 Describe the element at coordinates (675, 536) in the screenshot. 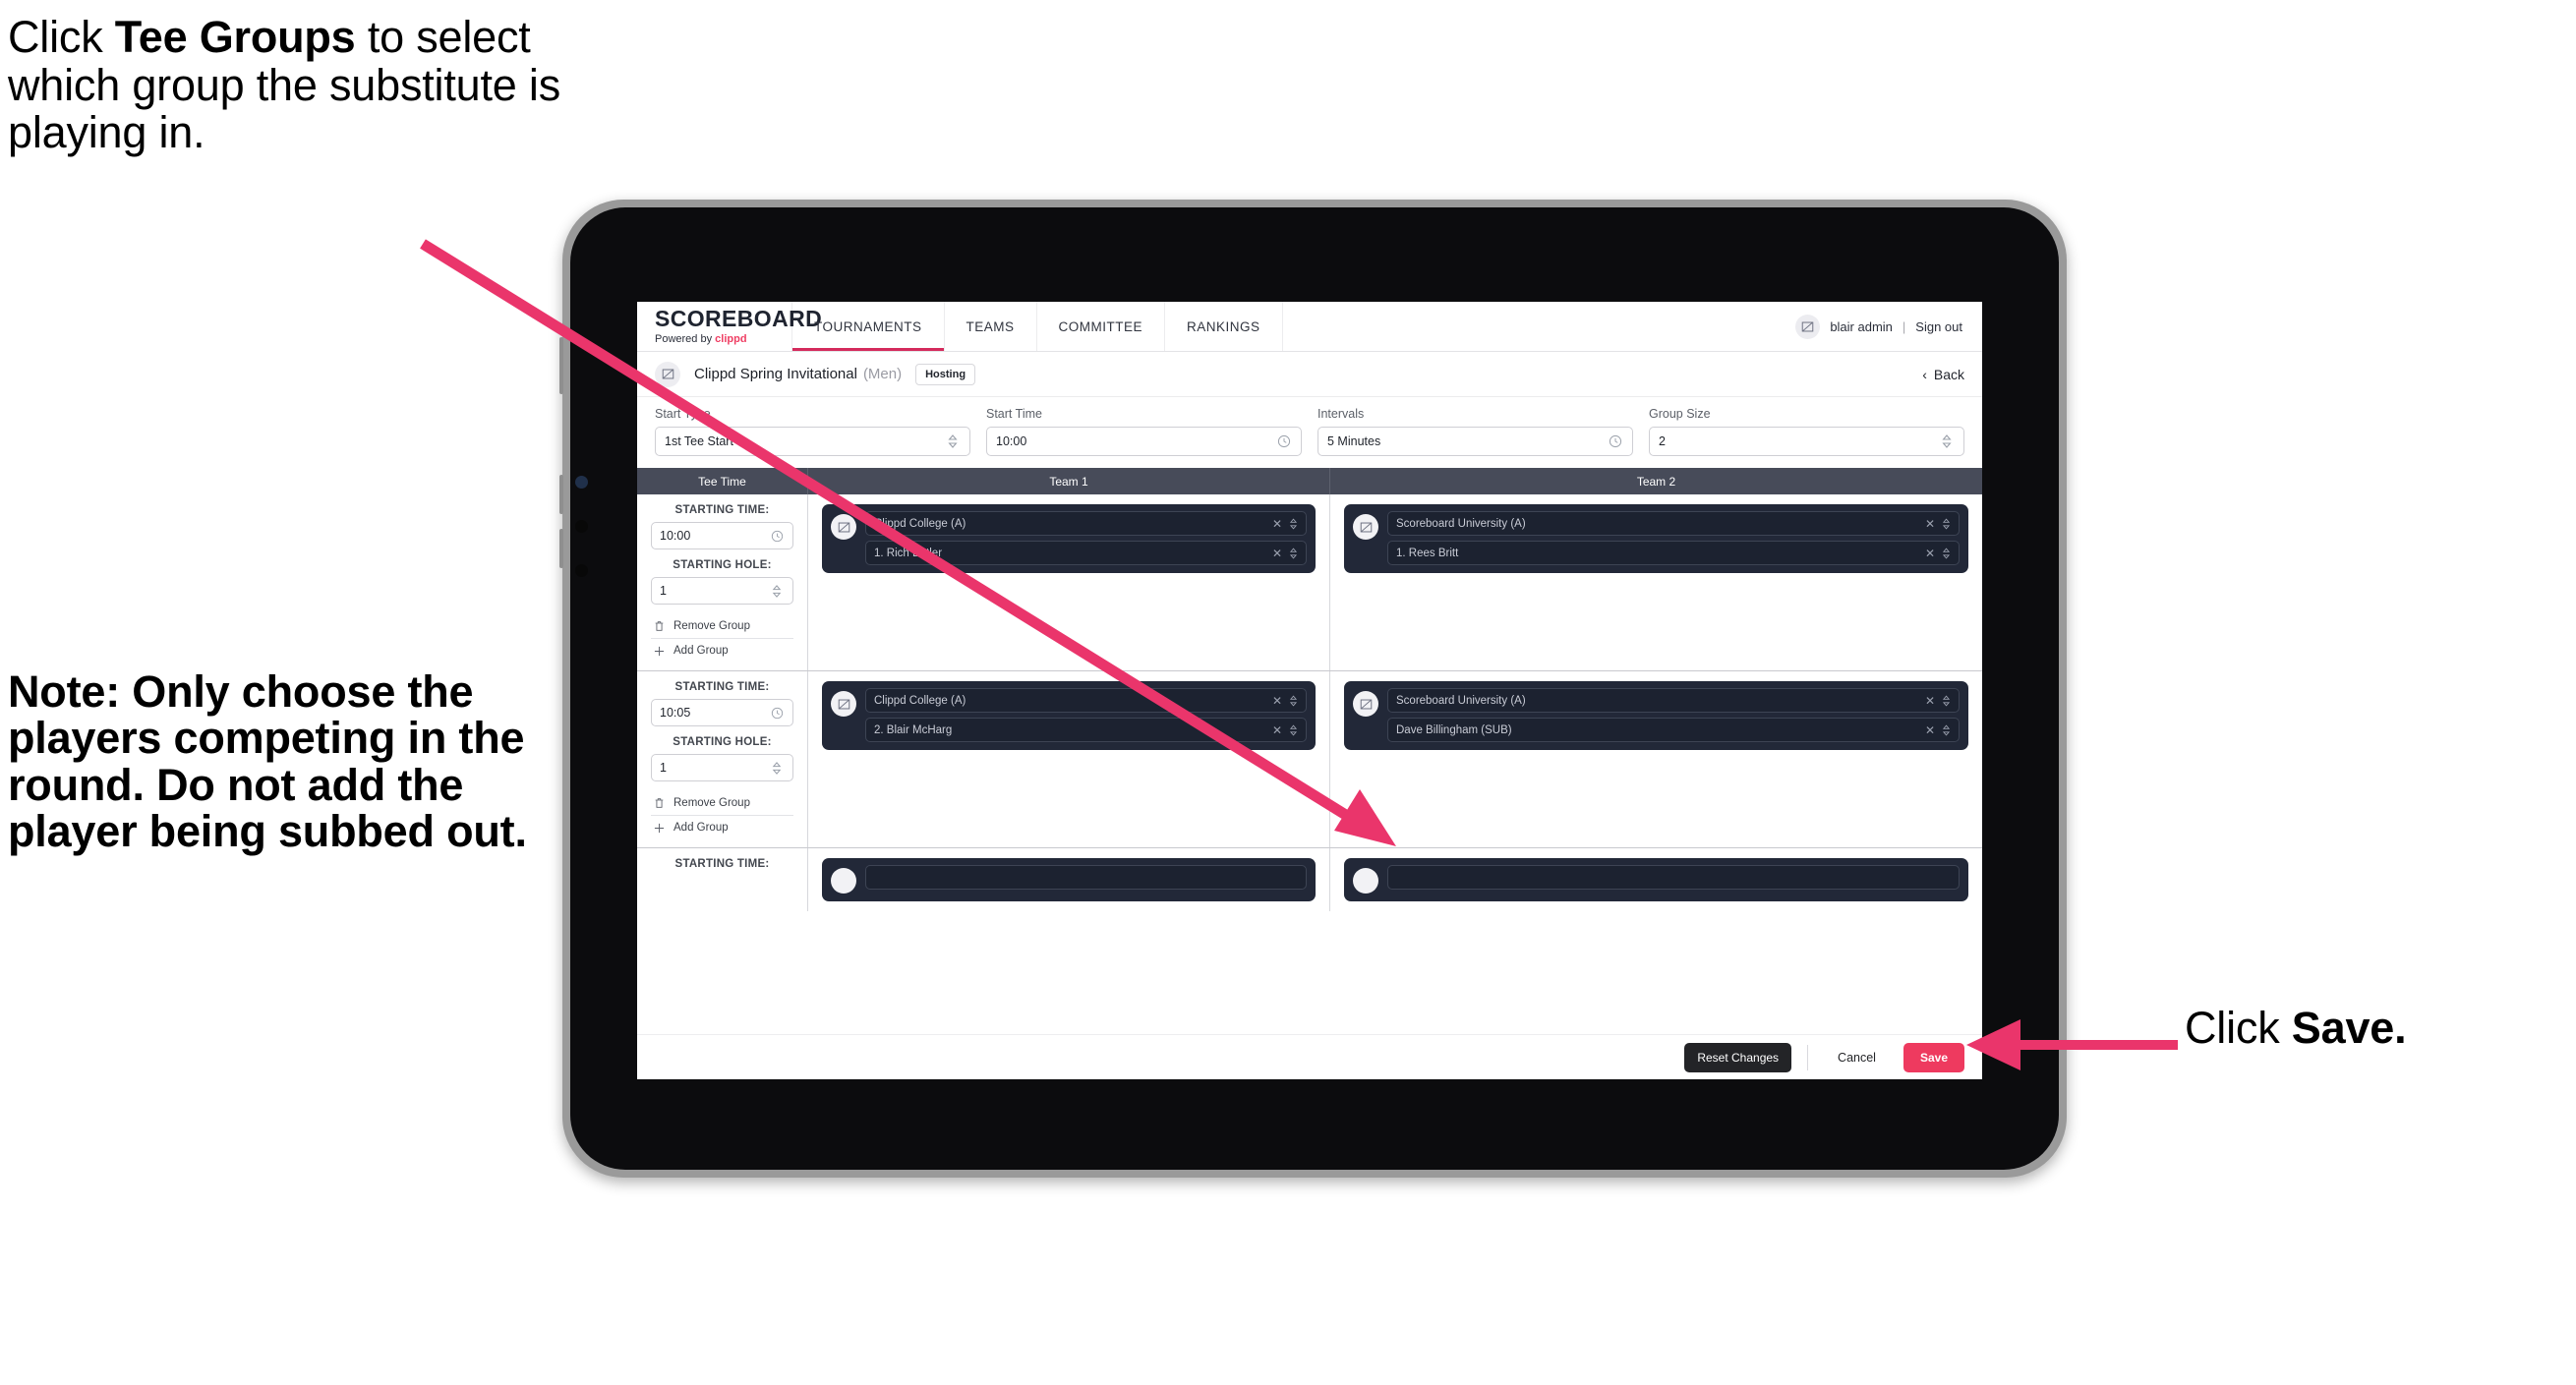

I see `starting-time-value: 10:00` at that location.